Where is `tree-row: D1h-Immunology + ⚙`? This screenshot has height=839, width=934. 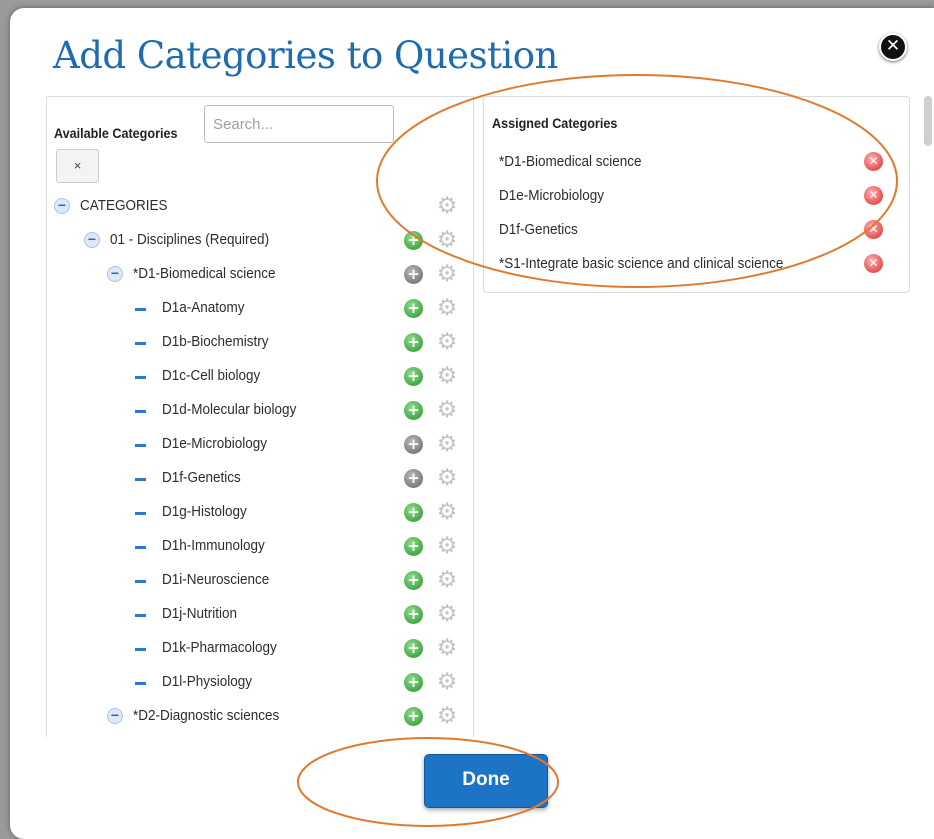 tree-row: D1h-Immunology + ⚙ is located at coordinates (260, 547).